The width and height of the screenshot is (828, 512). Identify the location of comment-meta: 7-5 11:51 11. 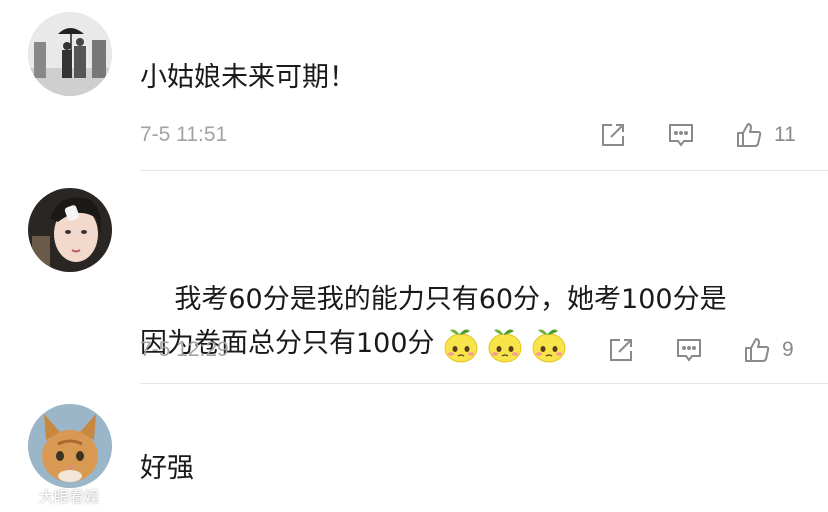
(470, 135).